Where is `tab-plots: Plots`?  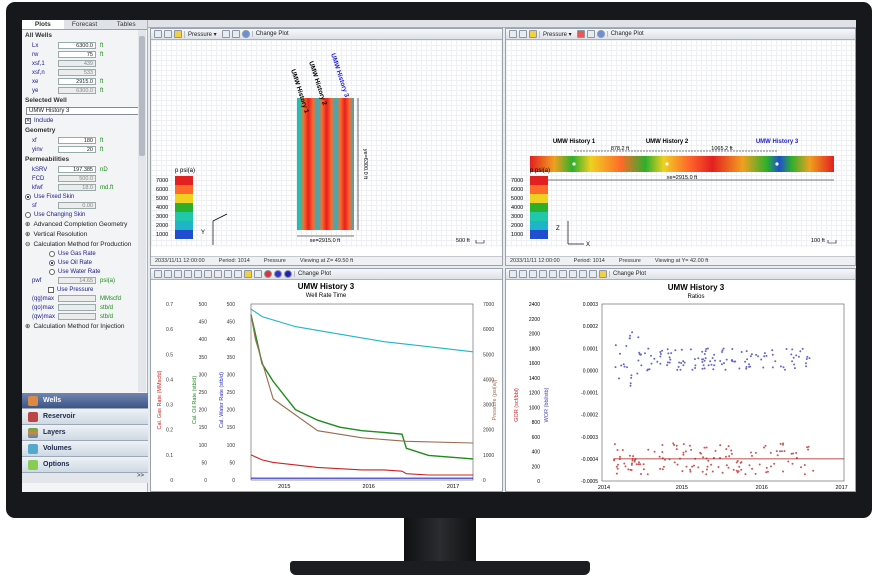 tab-plots: Plots is located at coordinates (43, 24).